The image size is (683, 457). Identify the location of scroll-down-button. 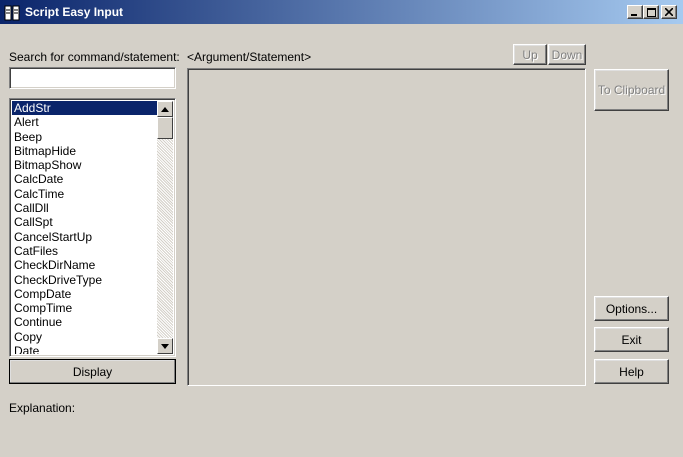
(165, 346).